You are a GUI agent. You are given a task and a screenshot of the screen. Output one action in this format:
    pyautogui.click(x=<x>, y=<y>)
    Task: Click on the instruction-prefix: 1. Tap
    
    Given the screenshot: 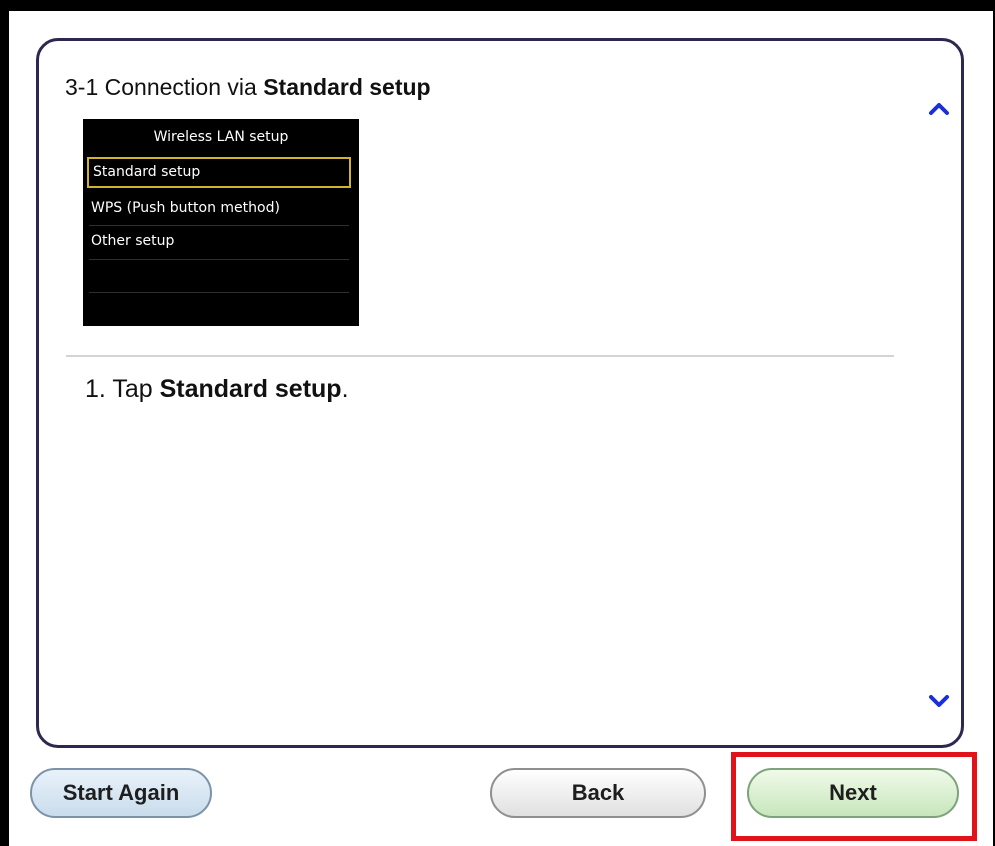 What is the action you would take?
    pyautogui.click(x=122, y=389)
    